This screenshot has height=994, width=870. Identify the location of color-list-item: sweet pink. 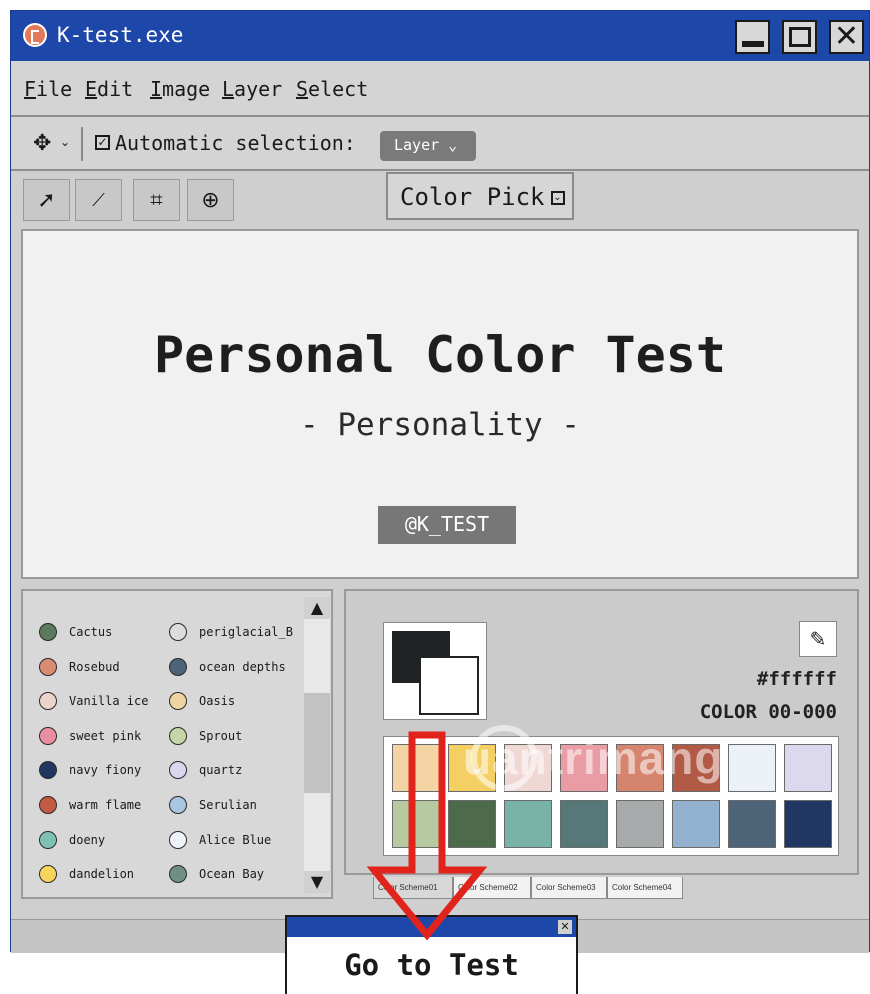
(90, 736).